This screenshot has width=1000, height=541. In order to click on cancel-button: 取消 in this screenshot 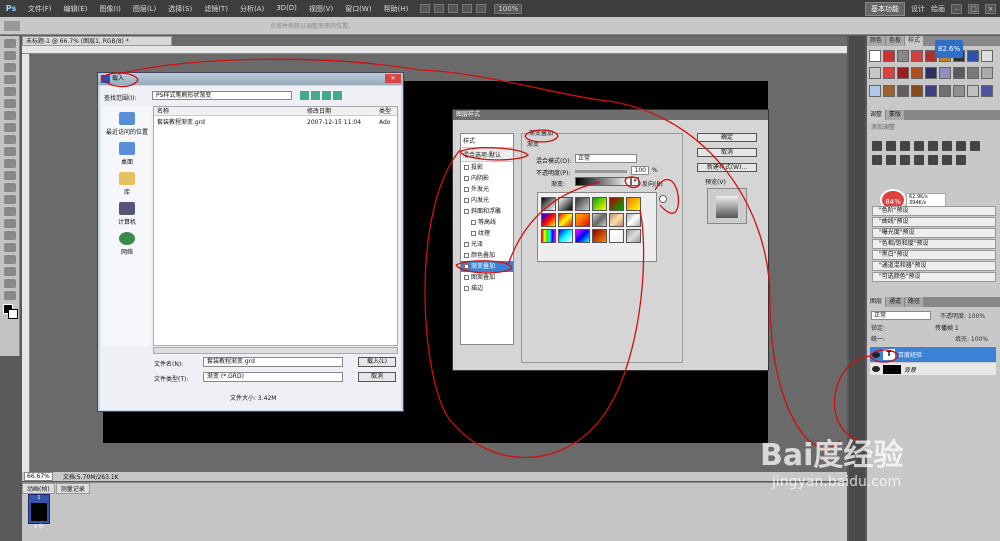, I will do `click(377, 377)`.